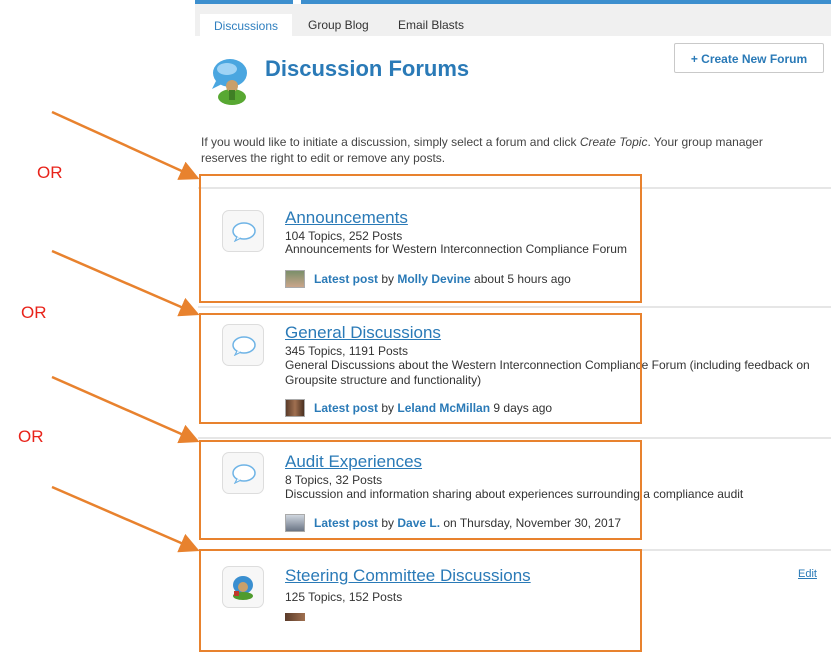  Describe the element at coordinates (125, 331) in the screenshot. I see `annotation-arrows` at that location.